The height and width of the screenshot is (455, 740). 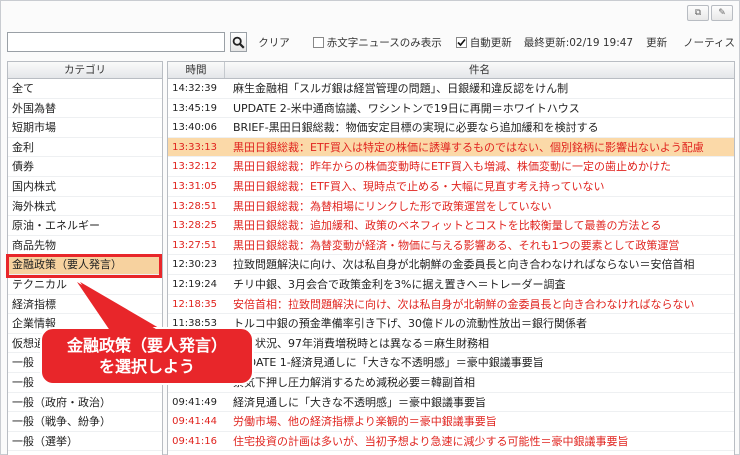 I want to click on category-item: 金融政策（要人発言）, so click(x=85, y=265).